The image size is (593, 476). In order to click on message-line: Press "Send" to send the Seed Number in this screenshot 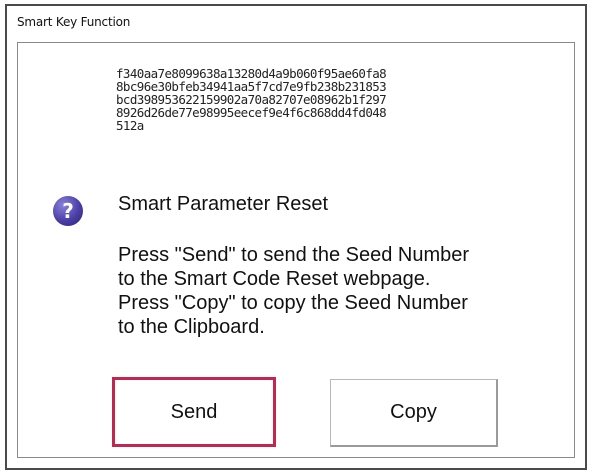, I will do `click(294, 255)`.